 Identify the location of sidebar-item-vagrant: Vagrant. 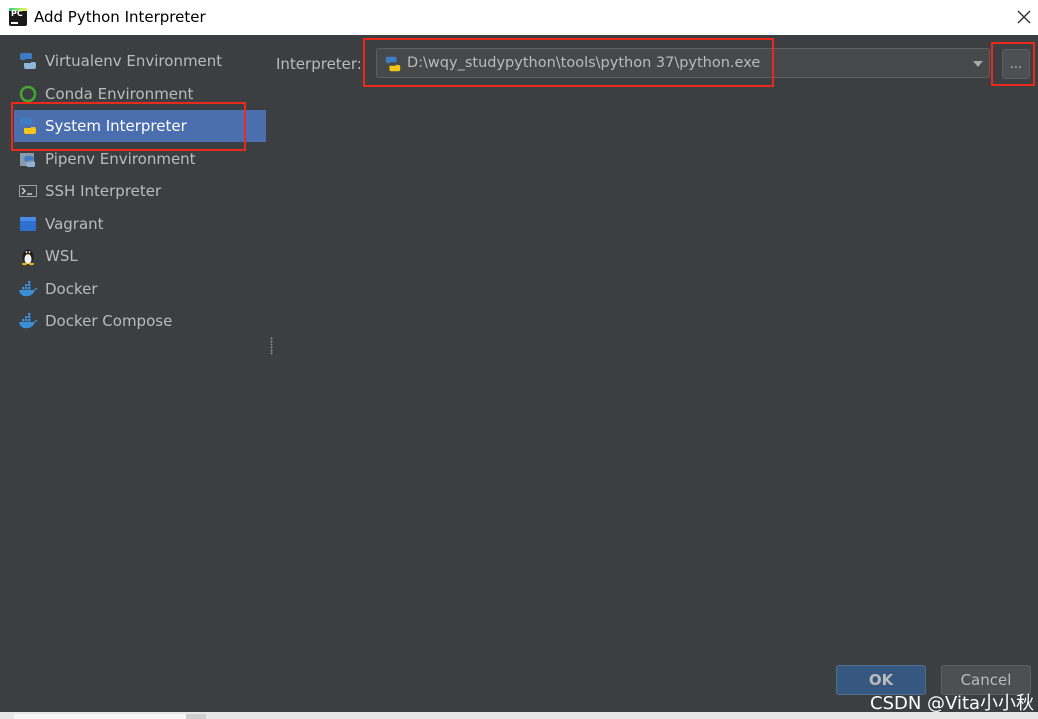
(140, 224).